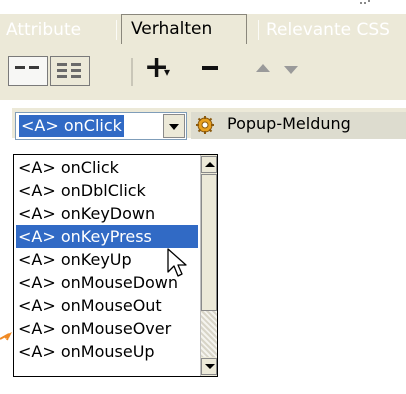 The height and width of the screenshot is (394, 406). I want to click on remove-behavior-button, so click(208, 68).